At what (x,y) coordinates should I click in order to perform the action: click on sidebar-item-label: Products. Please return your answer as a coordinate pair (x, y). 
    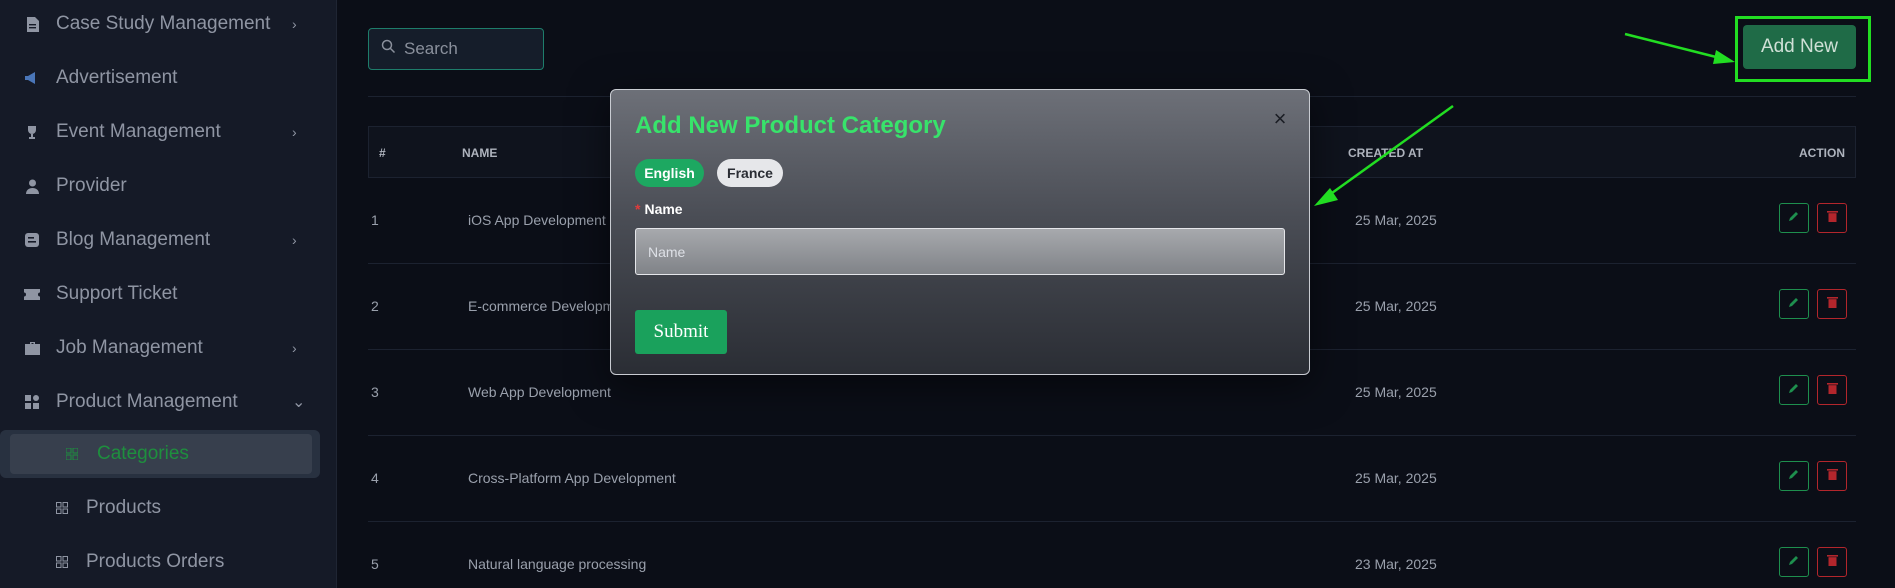
    Looking at the image, I should click on (123, 507).